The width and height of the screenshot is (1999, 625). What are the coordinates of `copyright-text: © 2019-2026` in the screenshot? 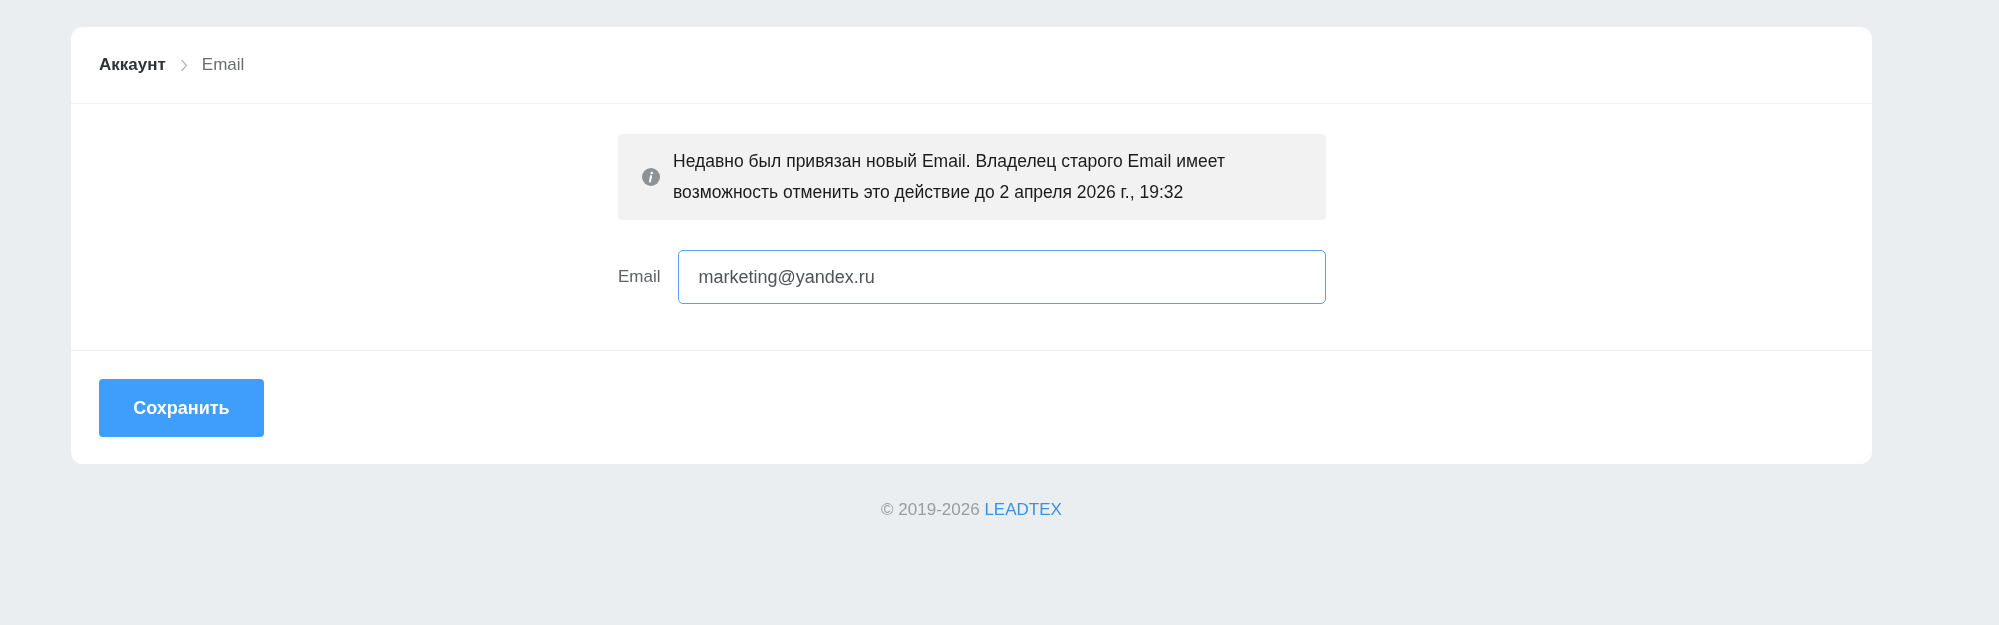 It's located at (930, 509).